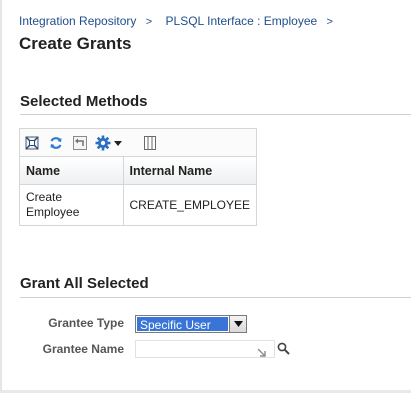 This screenshot has width=411, height=393. I want to click on columns-icon, so click(150, 143).